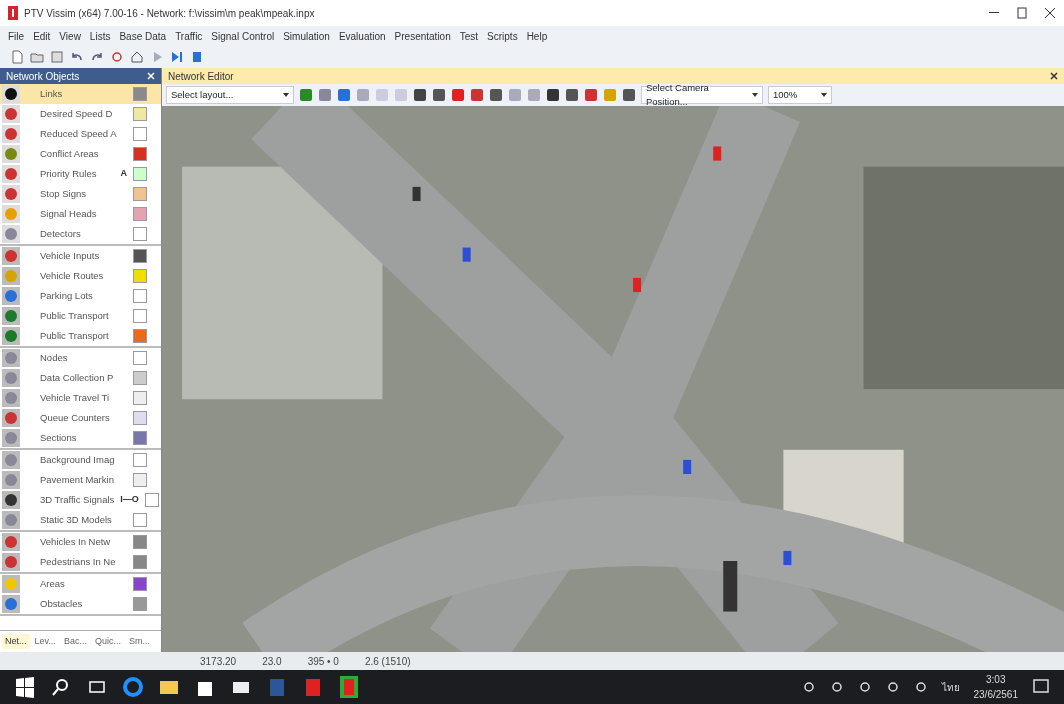 The width and height of the screenshot is (1064, 704). What do you see at coordinates (80, 584) in the screenshot?
I see `object-list-item: Areas` at bounding box center [80, 584].